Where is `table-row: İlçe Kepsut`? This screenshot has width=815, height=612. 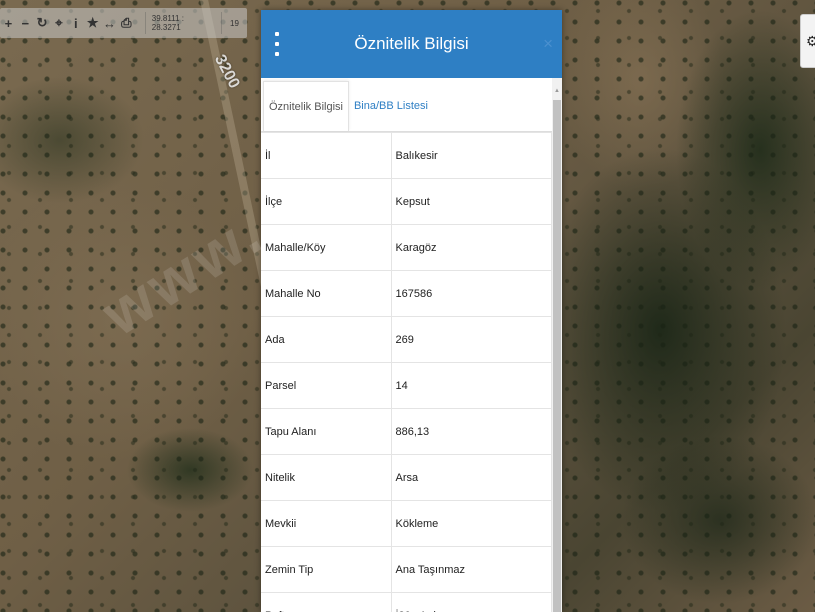
table-row: İlçe Kepsut is located at coordinates (406, 201).